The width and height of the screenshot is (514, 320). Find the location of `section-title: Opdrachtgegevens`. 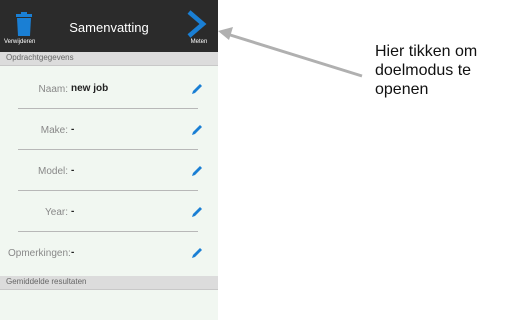

section-title: Opdrachtgegevens is located at coordinates (40, 57).